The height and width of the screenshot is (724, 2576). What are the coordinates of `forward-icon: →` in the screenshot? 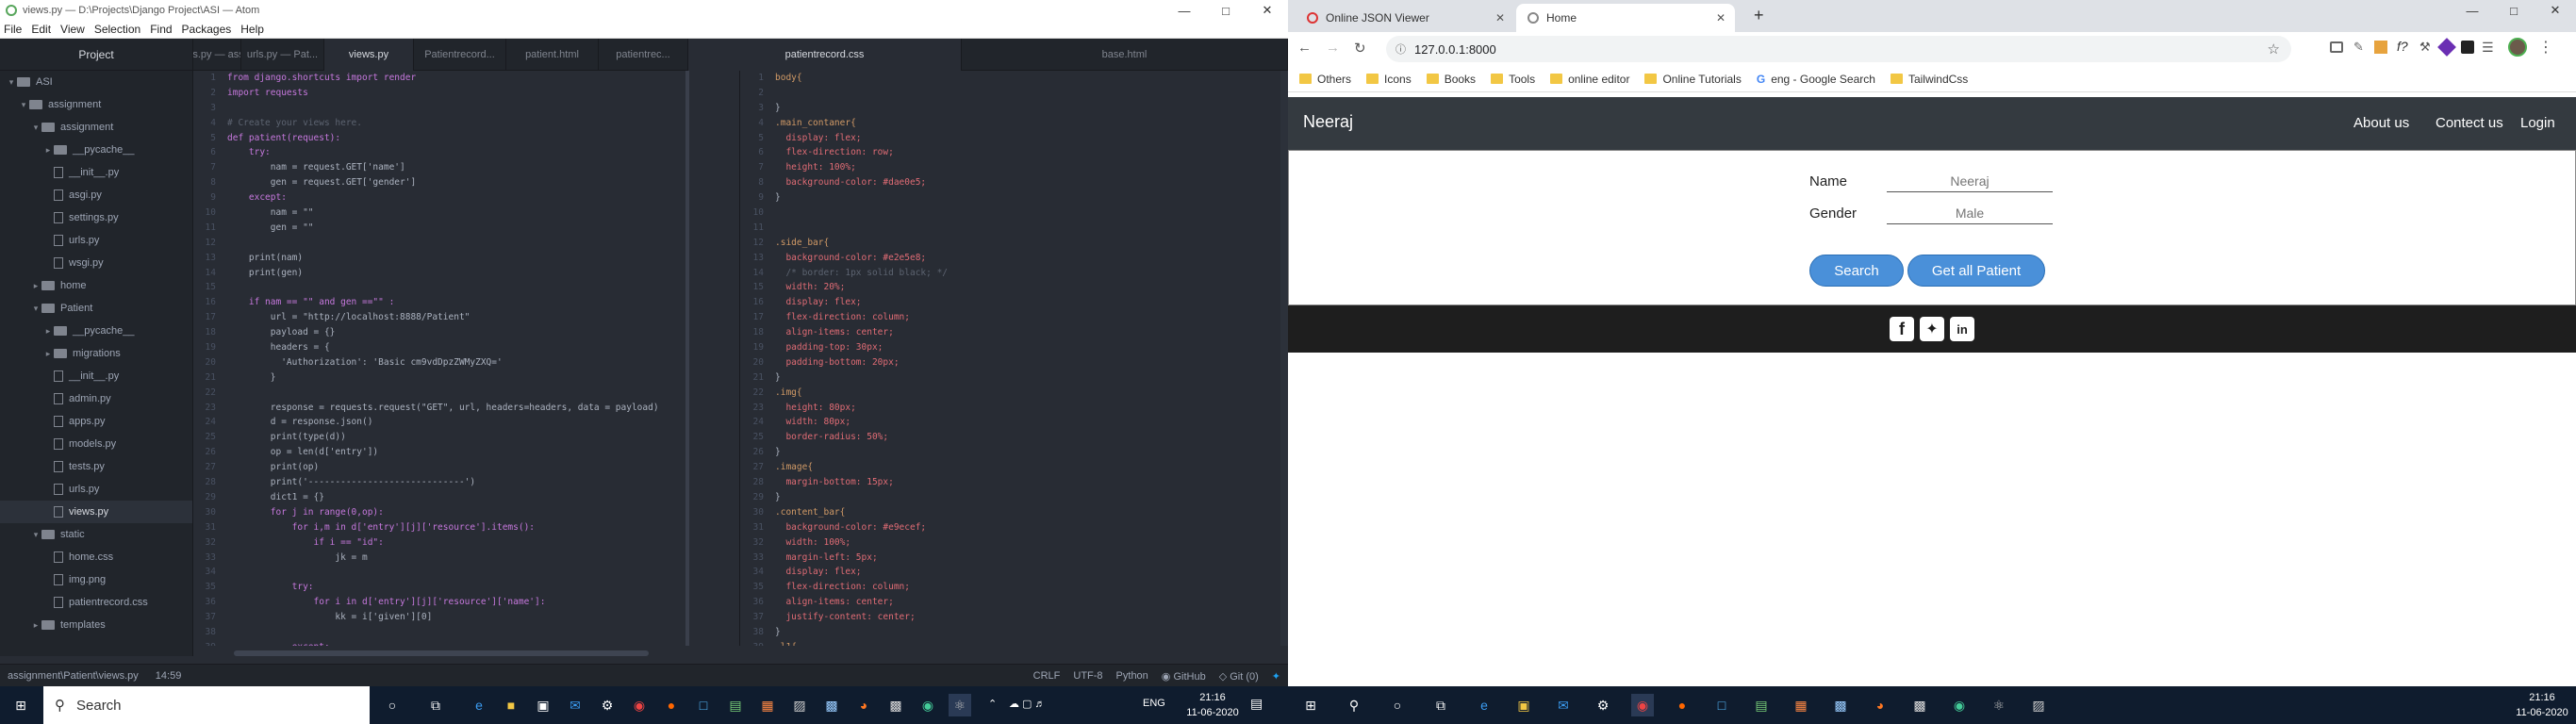 It's located at (1333, 48).